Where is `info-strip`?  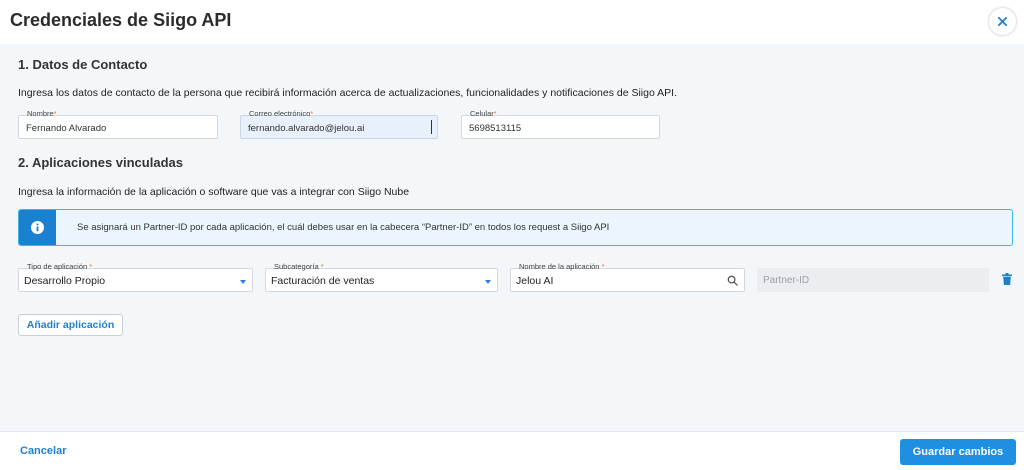
info-strip is located at coordinates (37, 227).